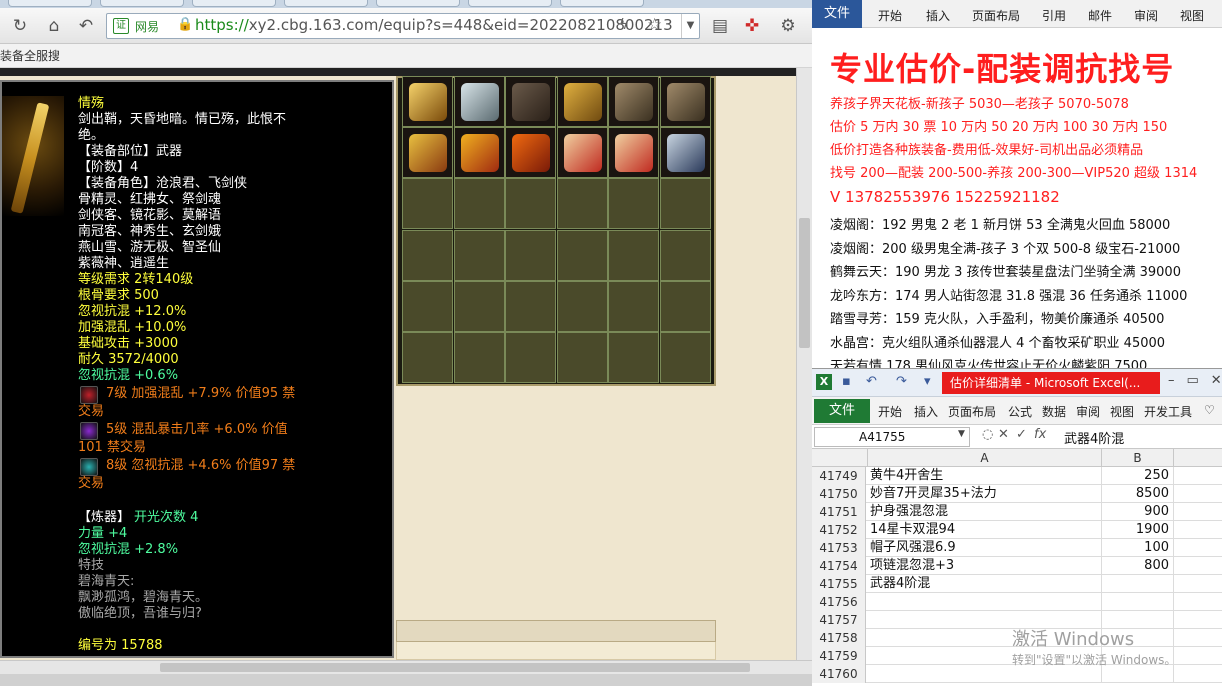  I want to click on cell-a, so click(985, 602).